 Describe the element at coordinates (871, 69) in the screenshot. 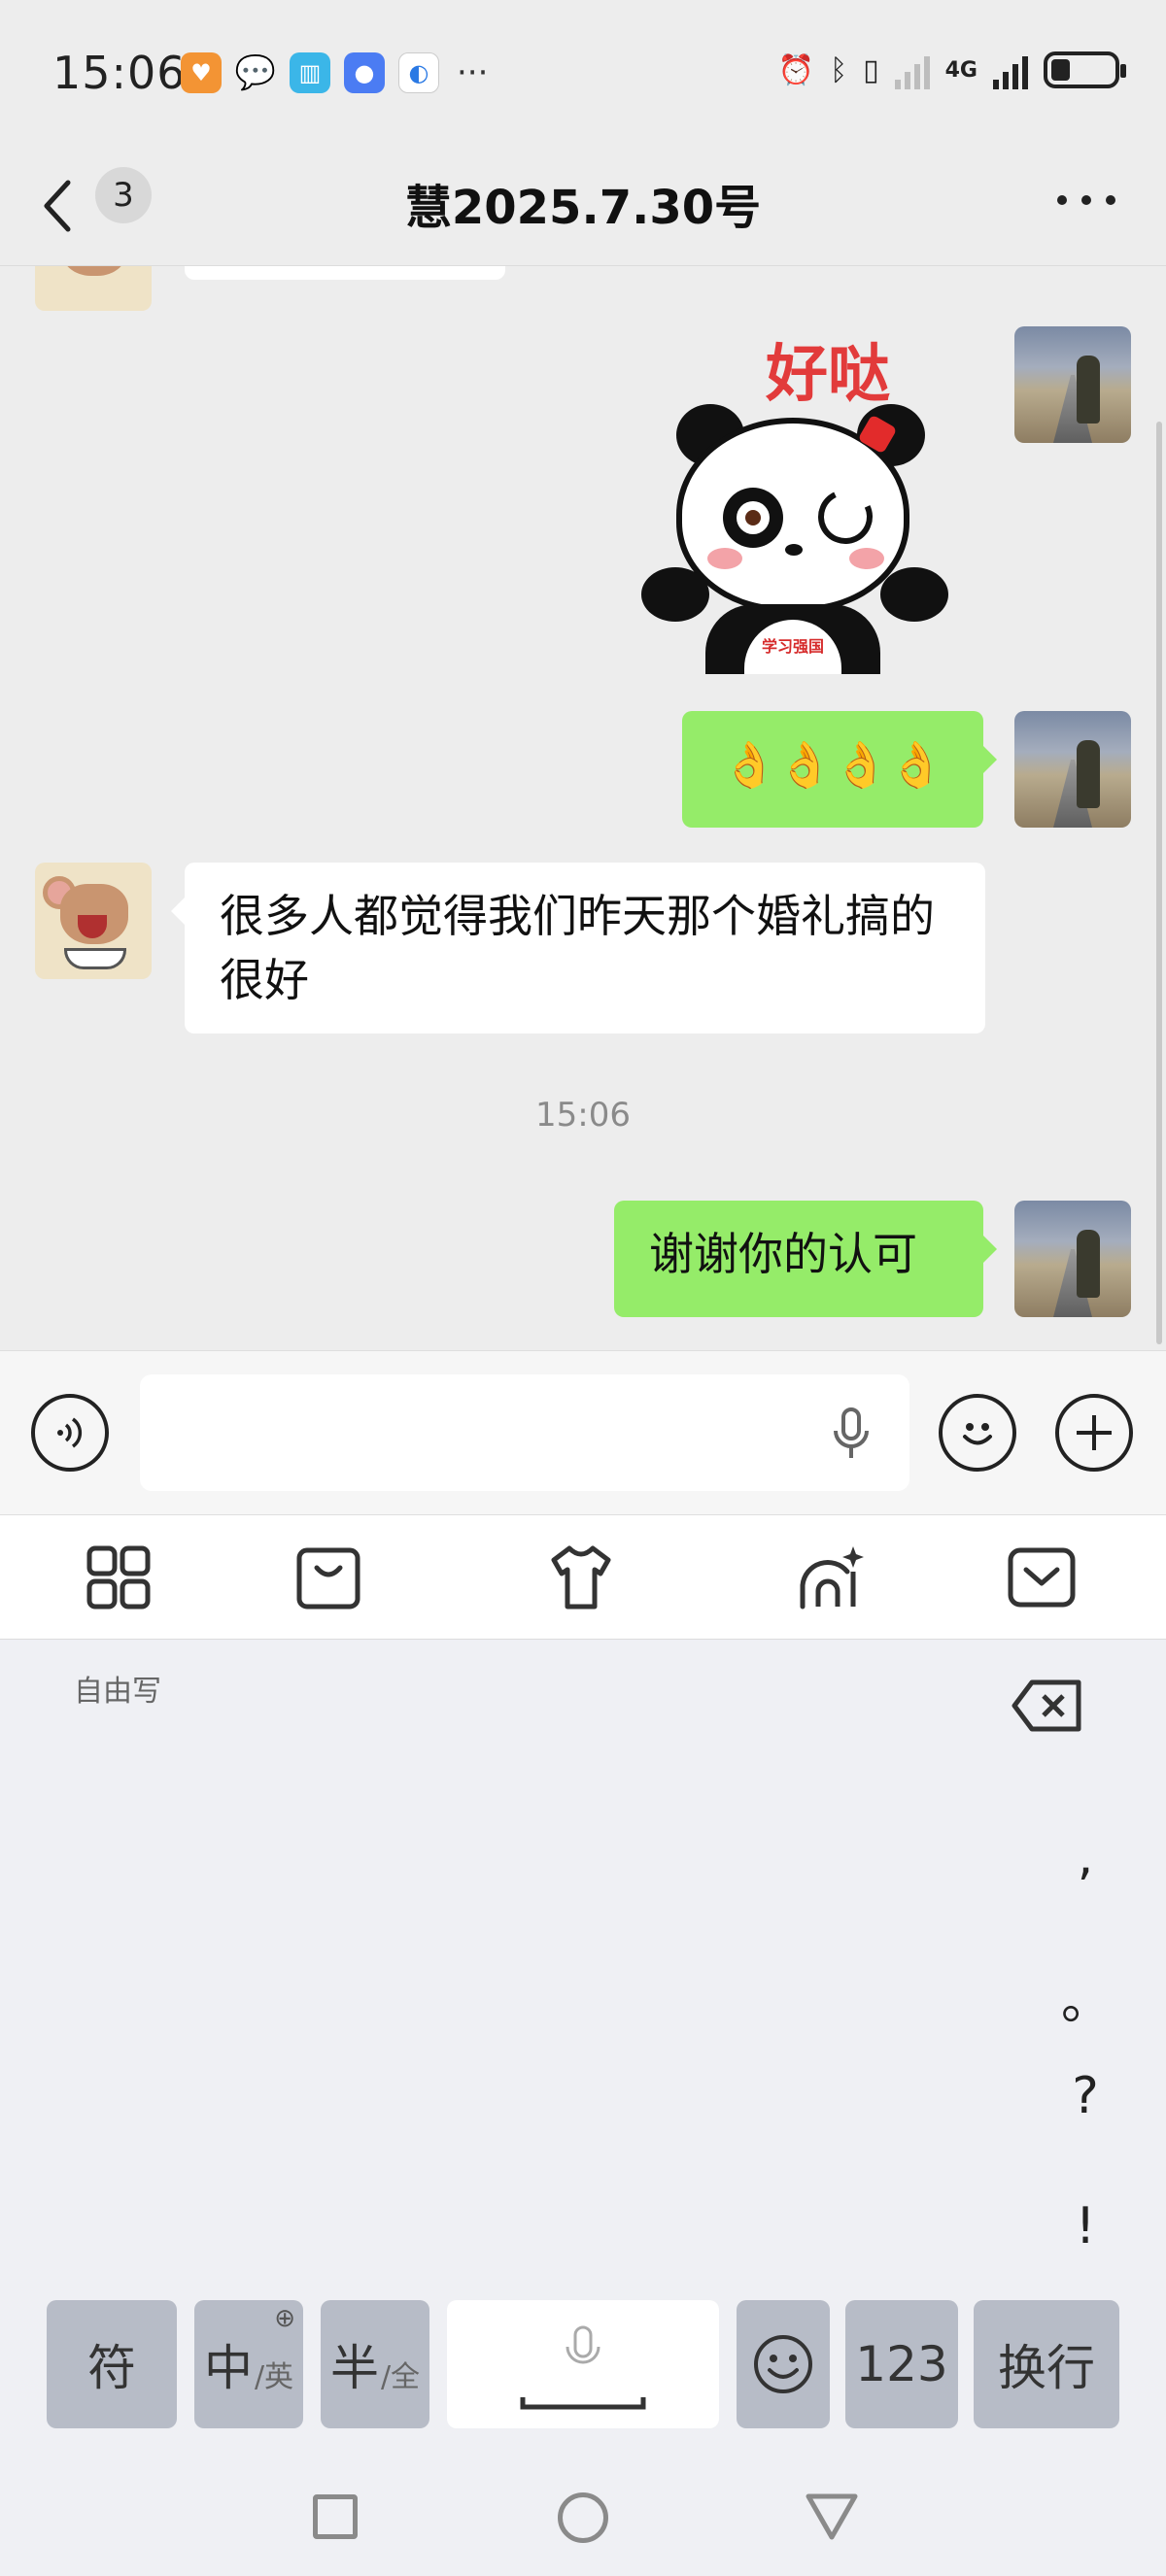

I see `vibrate-icon: ▯` at that location.